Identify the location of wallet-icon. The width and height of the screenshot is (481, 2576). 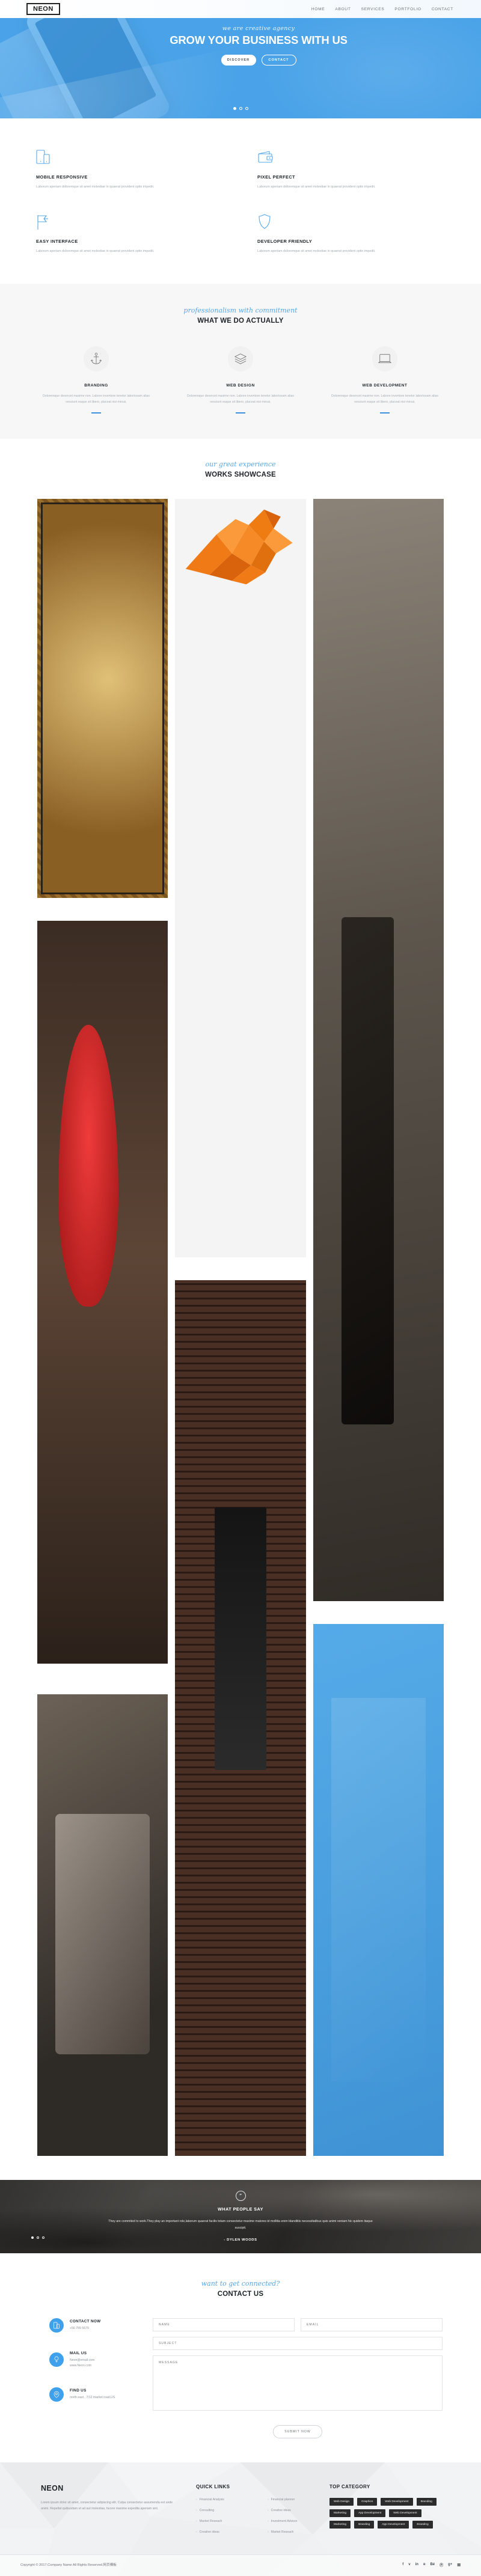
(351, 159).